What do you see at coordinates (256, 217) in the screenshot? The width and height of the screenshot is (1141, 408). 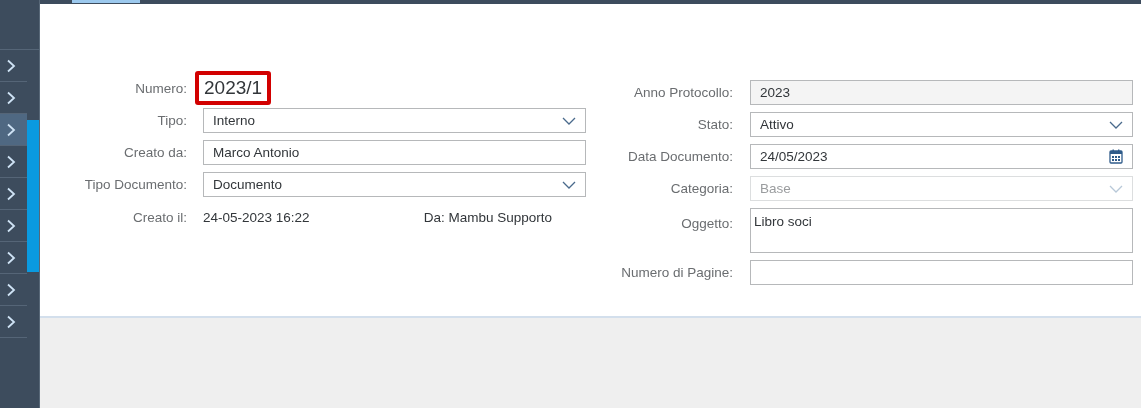 I see `created-date: 24-05-2023 16:22` at bounding box center [256, 217].